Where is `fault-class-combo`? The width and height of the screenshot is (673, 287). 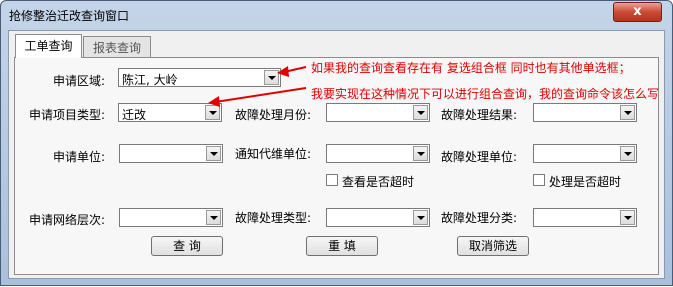 fault-class-combo is located at coordinates (585, 217).